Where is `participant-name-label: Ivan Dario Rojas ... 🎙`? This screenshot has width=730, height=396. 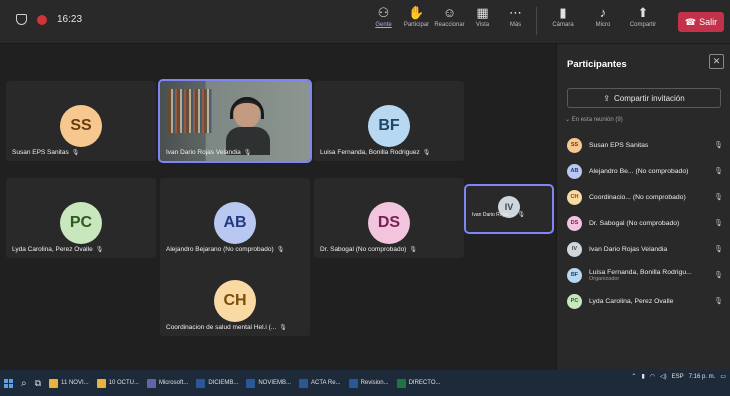
participant-name-label: Ivan Dario Rojas ... 🎙 is located at coordinates (498, 214).